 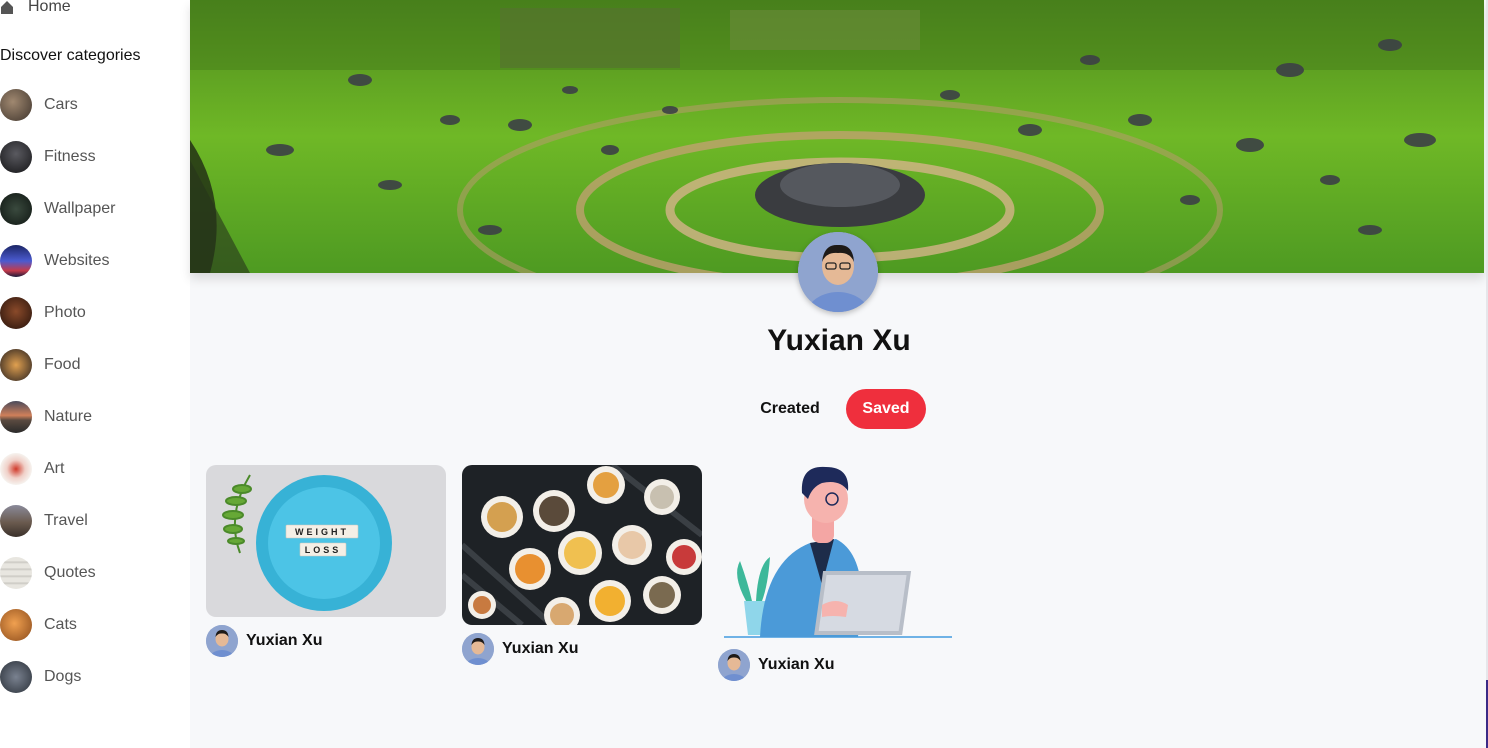 What do you see at coordinates (70, 572) in the screenshot?
I see `category-label: Quotes` at bounding box center [70, 572].